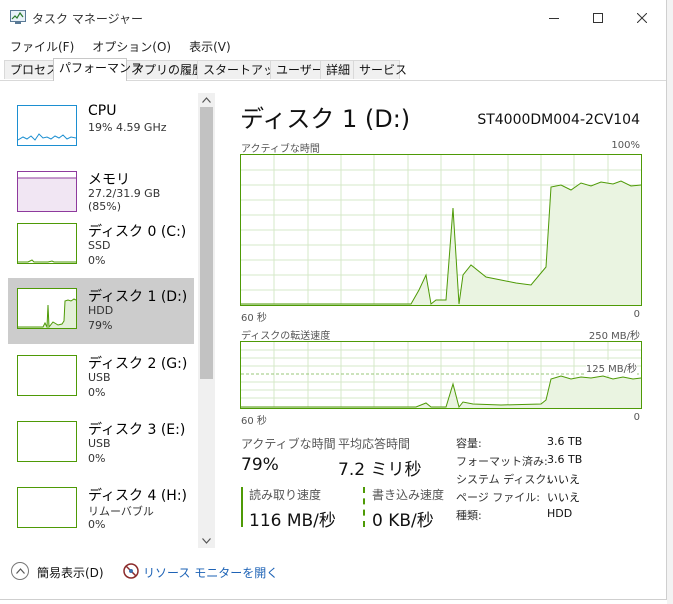  Describe the element at coordinates (469, 443) in the screenshot. I see `capacity-label: 容量:` at that location.